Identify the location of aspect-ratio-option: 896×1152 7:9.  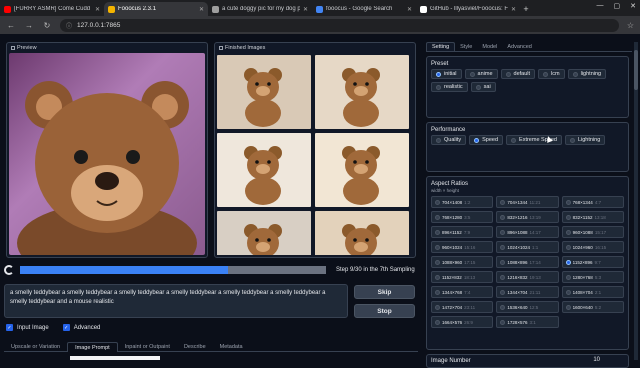
(462, 232).